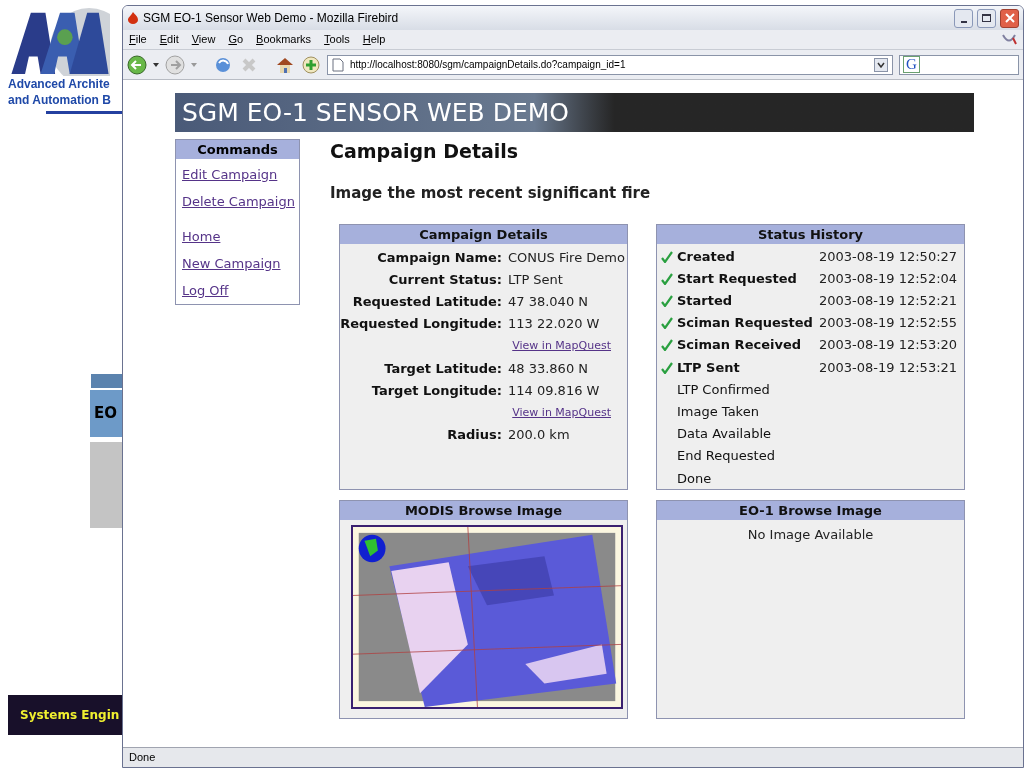  I want to click on logo-text: Advanced Archite, so click(59, 84).